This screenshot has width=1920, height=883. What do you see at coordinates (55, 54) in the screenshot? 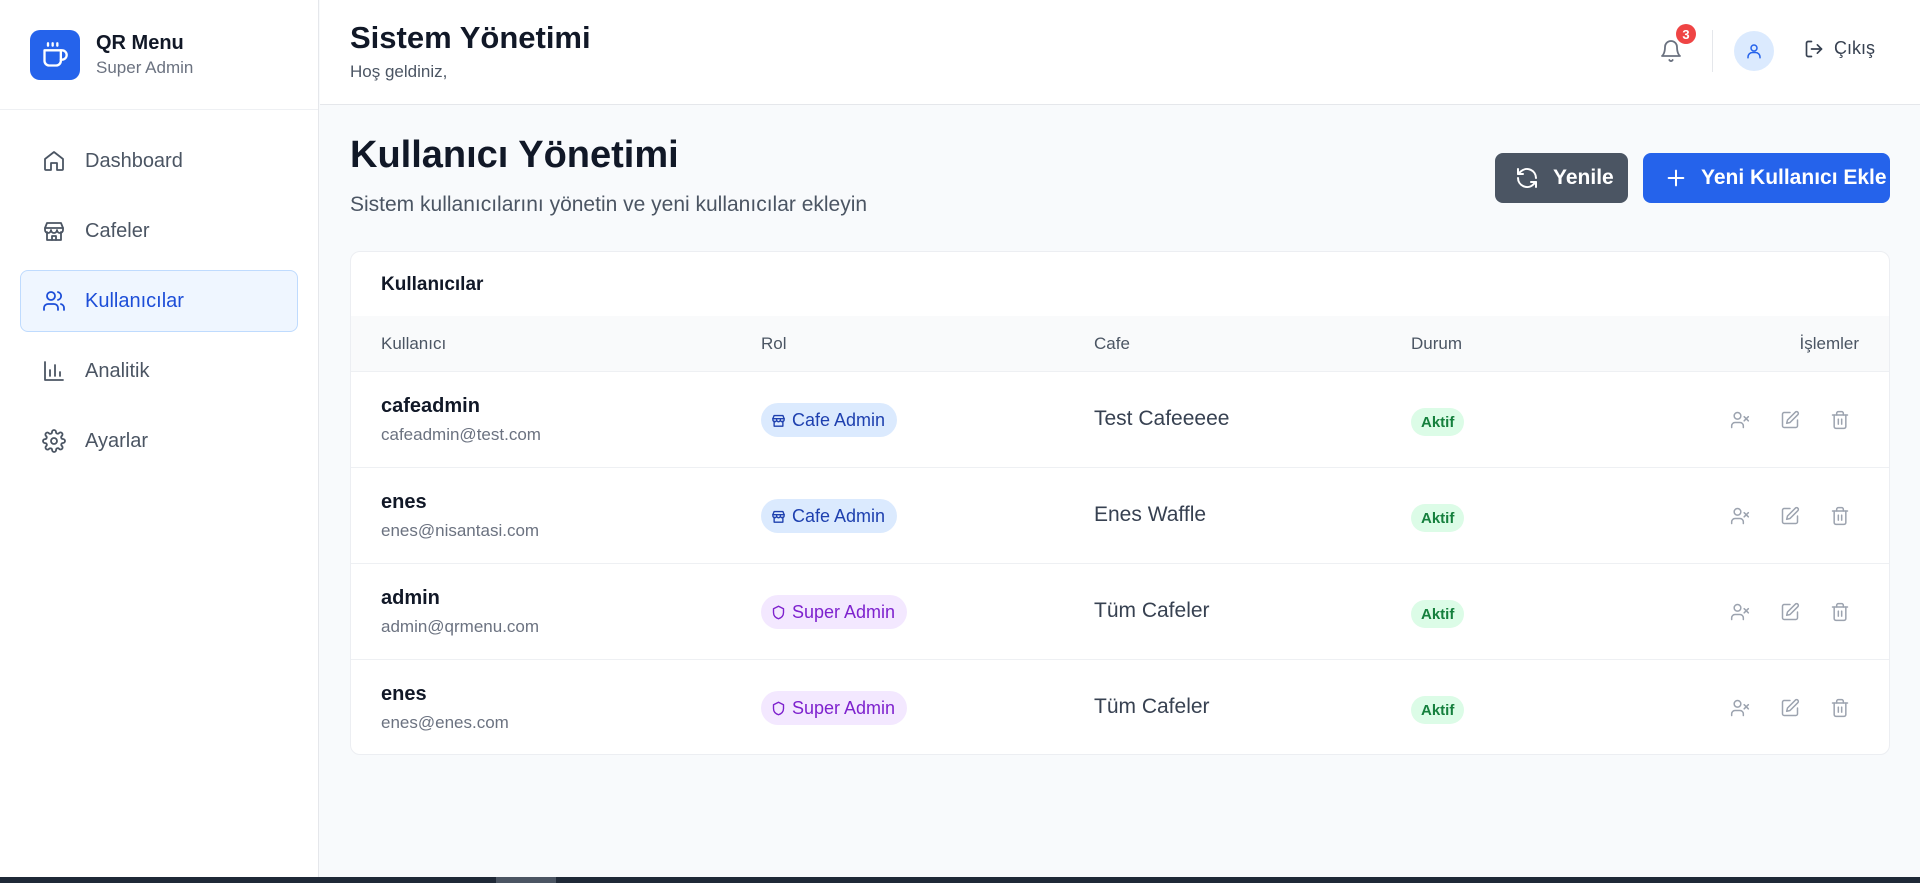
I see `coffee-cup-icon` at bounding box center [55, 54].